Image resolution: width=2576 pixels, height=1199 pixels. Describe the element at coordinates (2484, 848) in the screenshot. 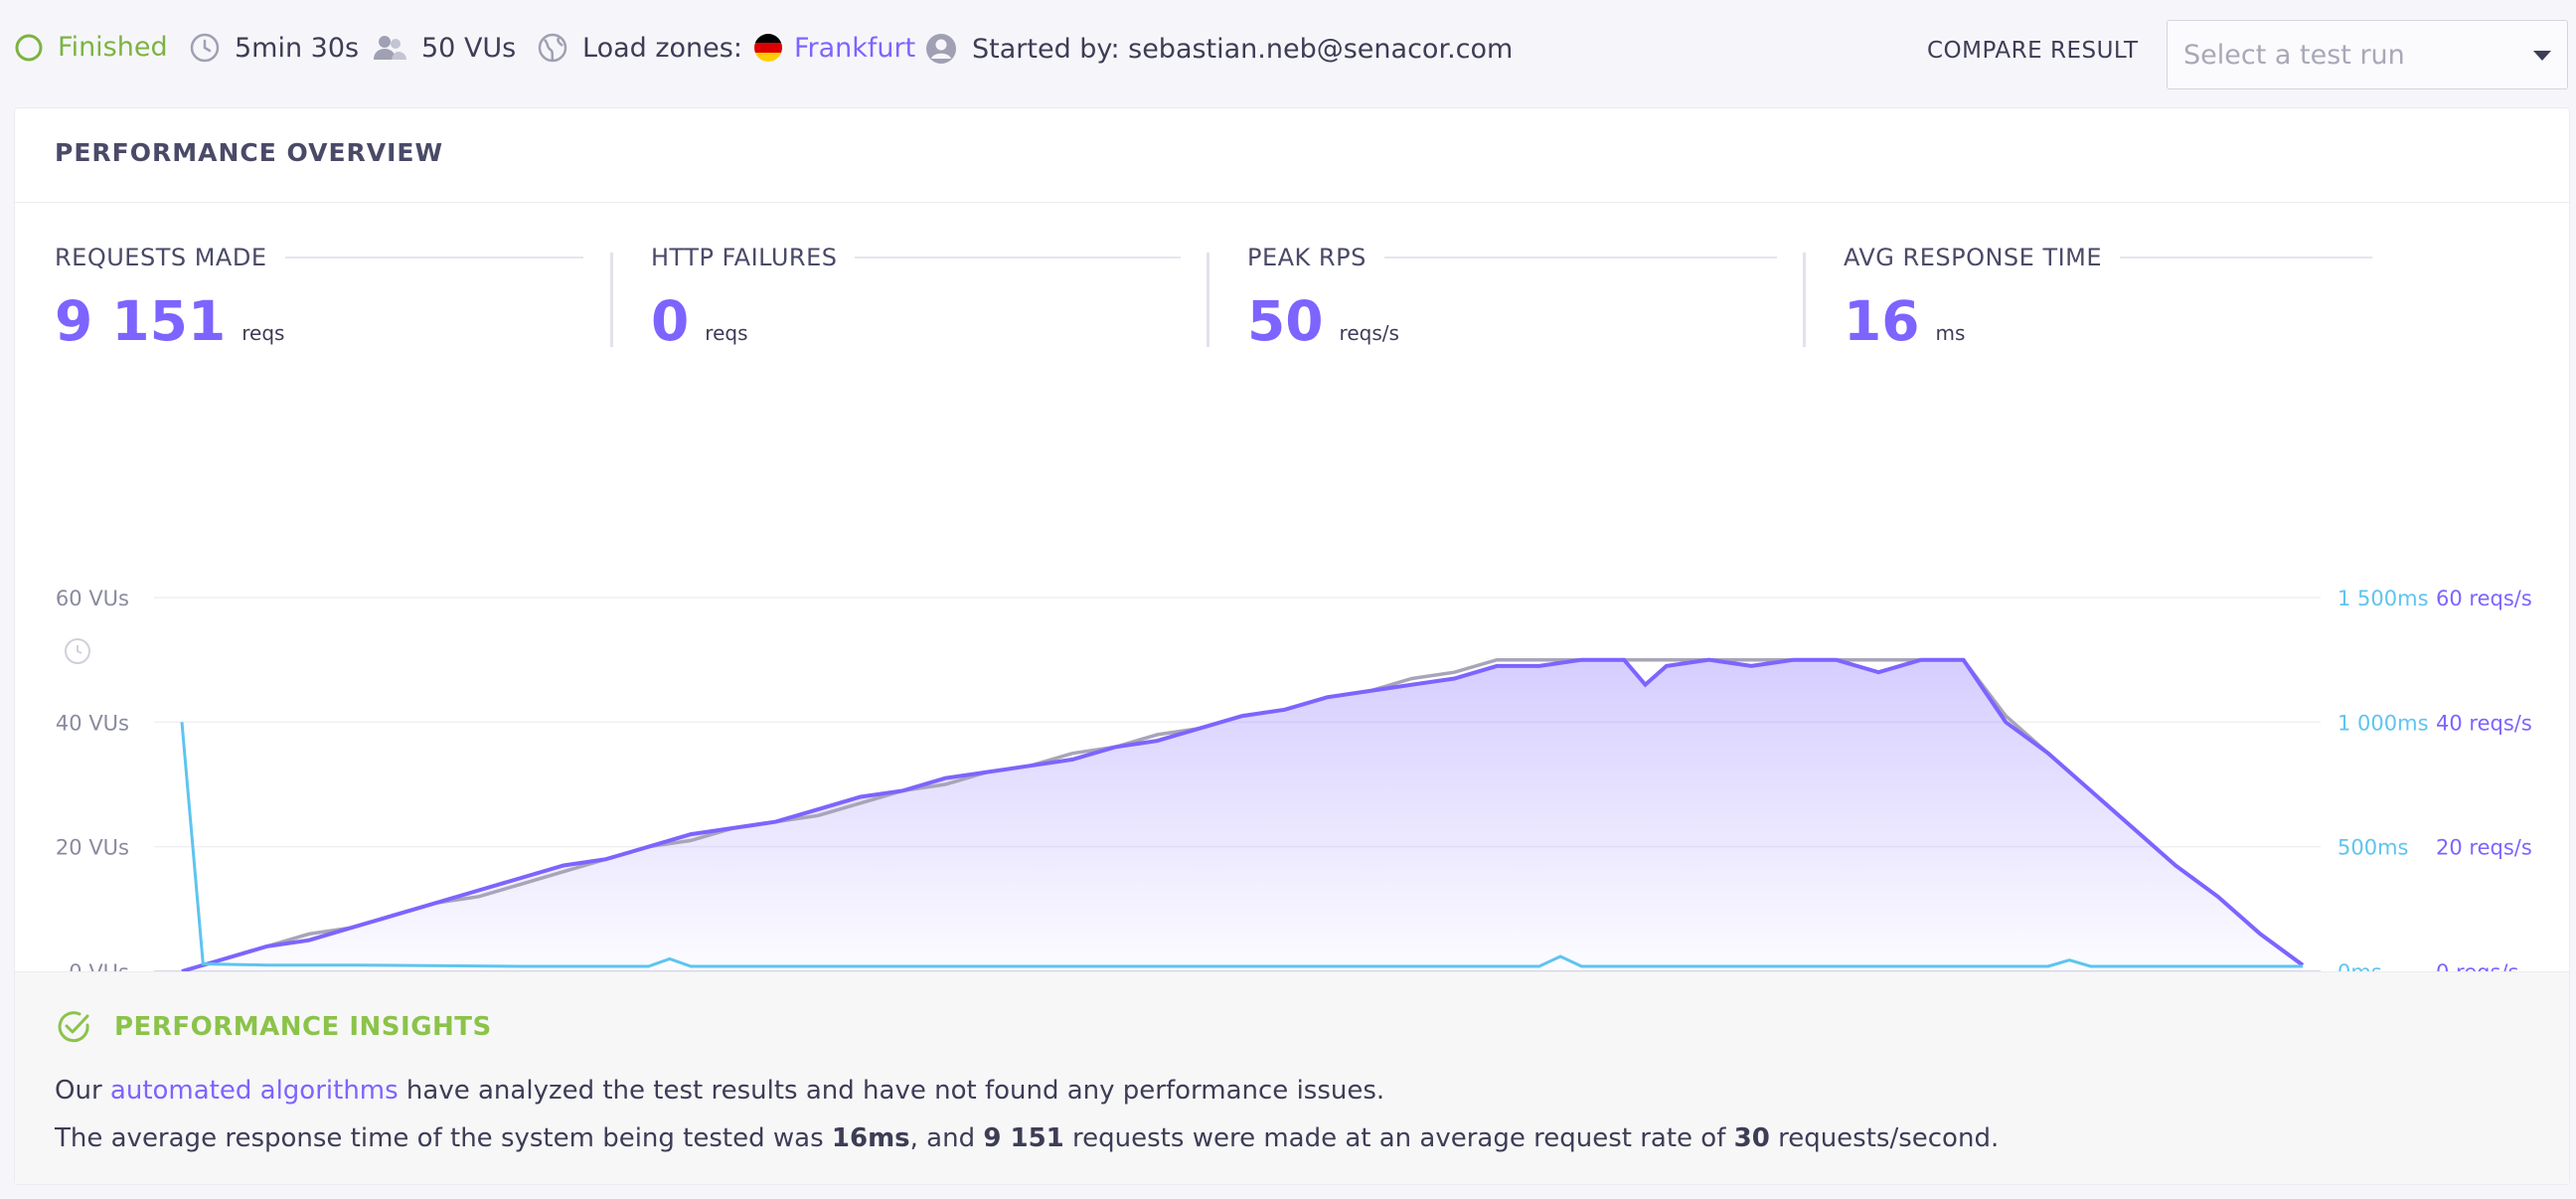

I see `y-right-rps-tick-label: 20 reqs/s` at that location.